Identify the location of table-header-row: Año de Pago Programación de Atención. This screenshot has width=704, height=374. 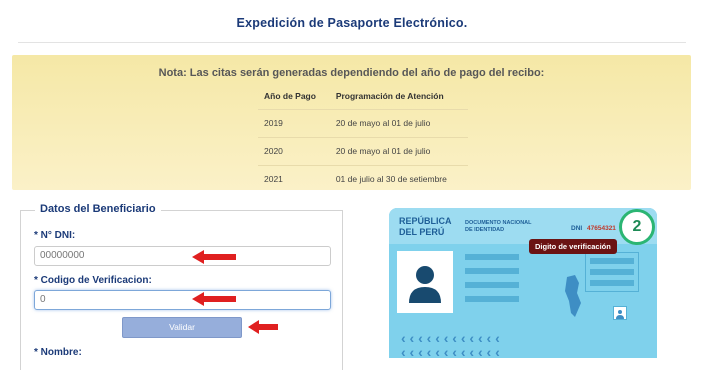
(363, 98).